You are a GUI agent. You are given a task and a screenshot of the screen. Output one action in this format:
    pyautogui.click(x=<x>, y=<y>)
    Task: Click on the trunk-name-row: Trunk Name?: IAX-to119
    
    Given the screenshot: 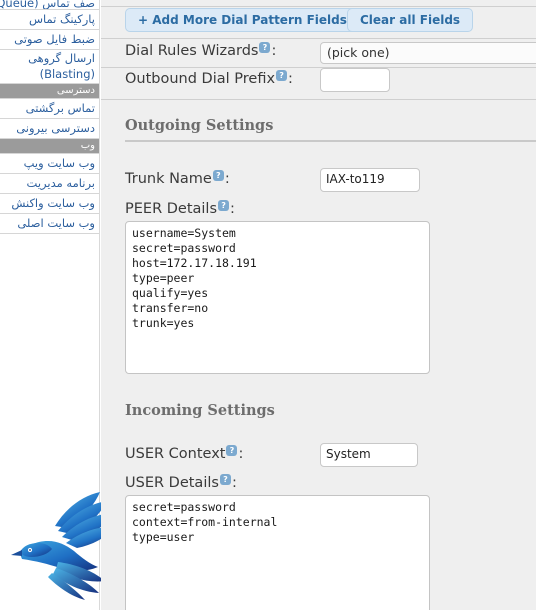 What is the action you would take?
    pyautogui.click(x=318, y=181)
    